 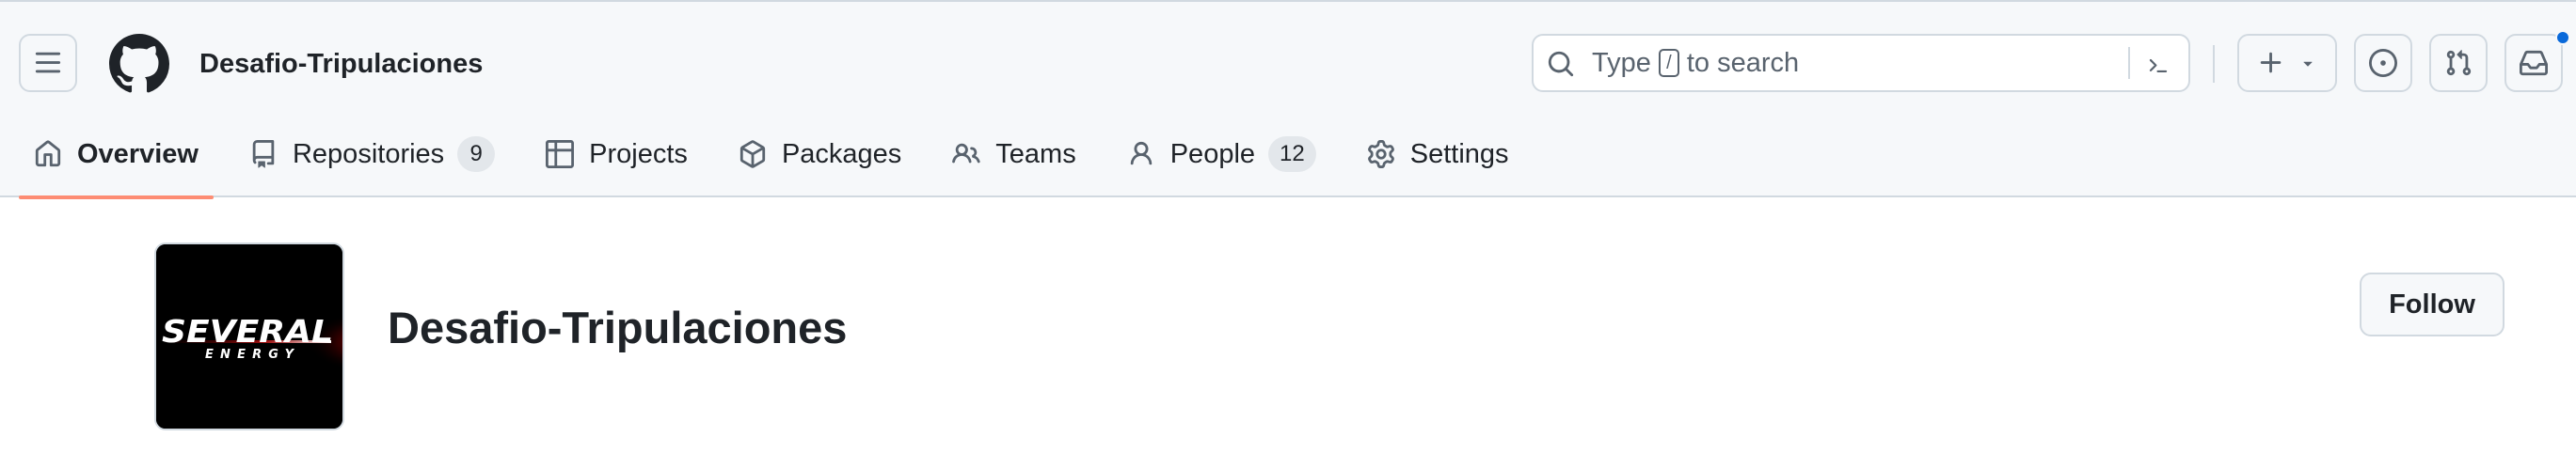 What do you see at coordinates (1380, 154) in the screenshot?
I see `gear-icon` at bounding box center [1380, 154].